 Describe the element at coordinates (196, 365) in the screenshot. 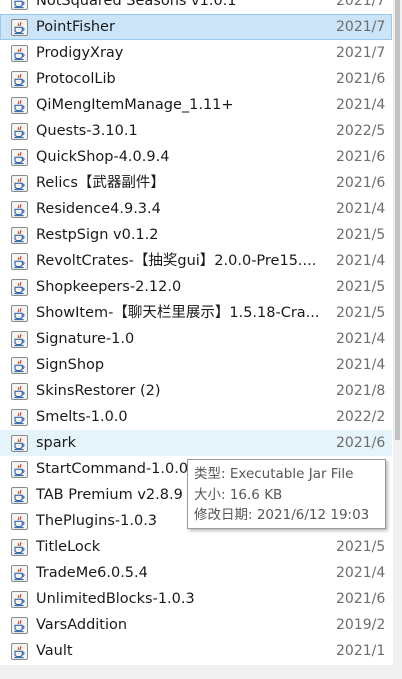

I see `file-row: SignShop 2021/4` at that location.